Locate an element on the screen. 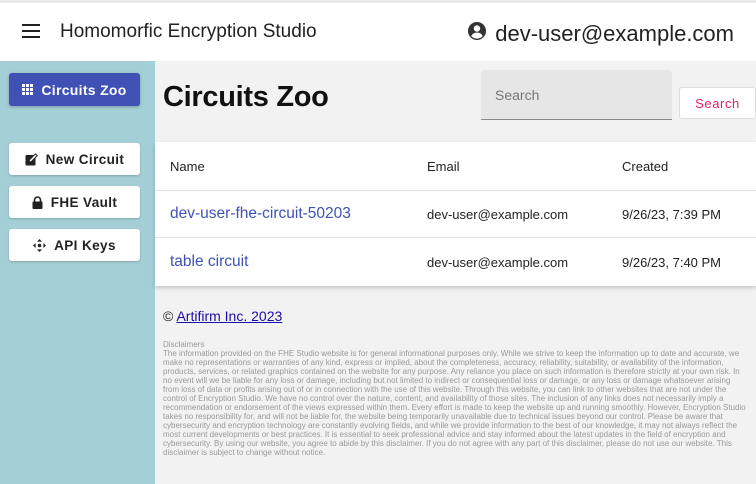  copyright: © Artifirm Inc. 2023 is located at coordinates (222, 316).